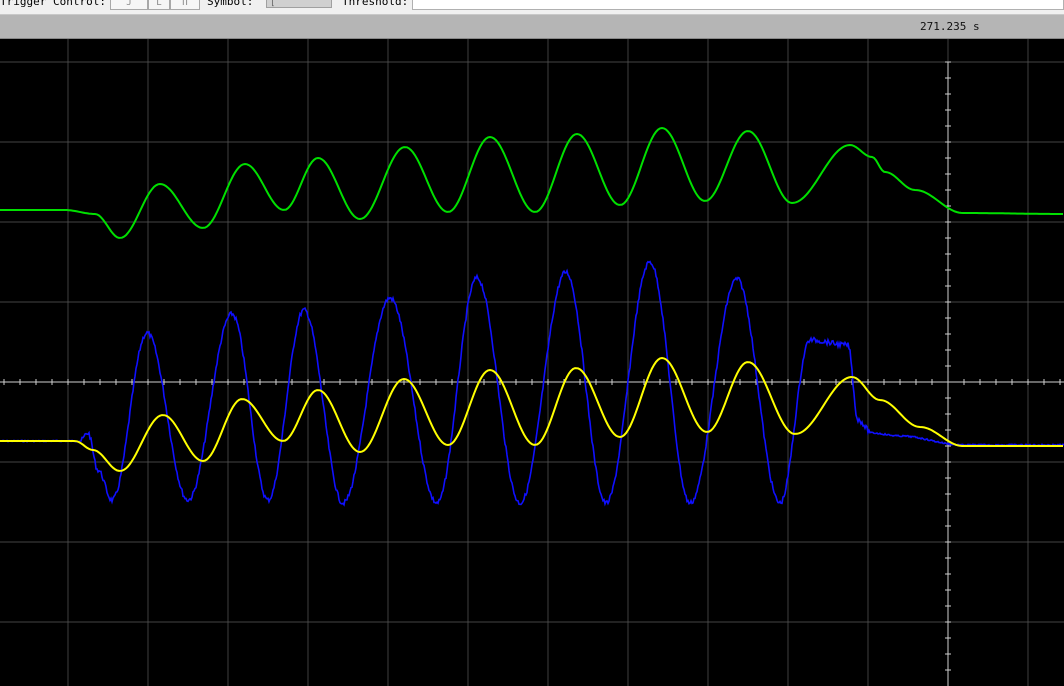  What do you see at coordinates (532, 27) in the screenshot?
I see `time-ruler: 271.235 s` at bounding box center [532, 27].